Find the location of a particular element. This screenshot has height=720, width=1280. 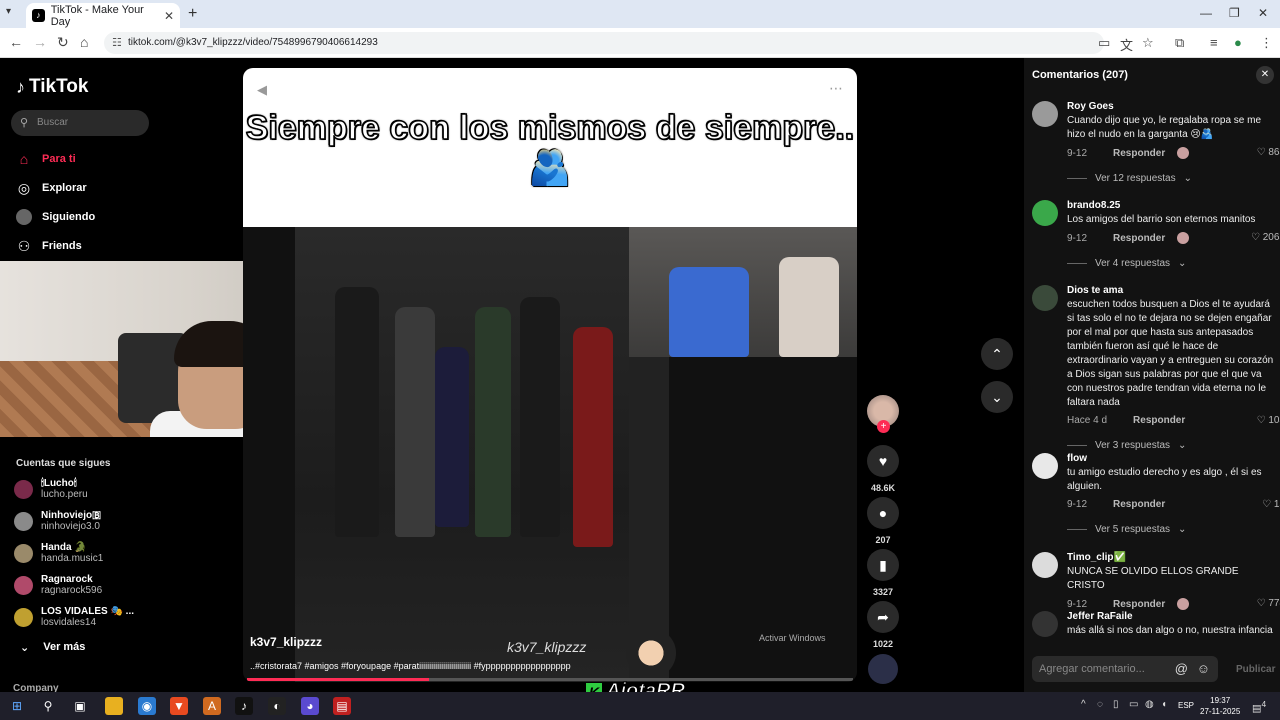

view-replies-button: Ver 3 respuestas ⌄ is located at coordinates (1172, 445).